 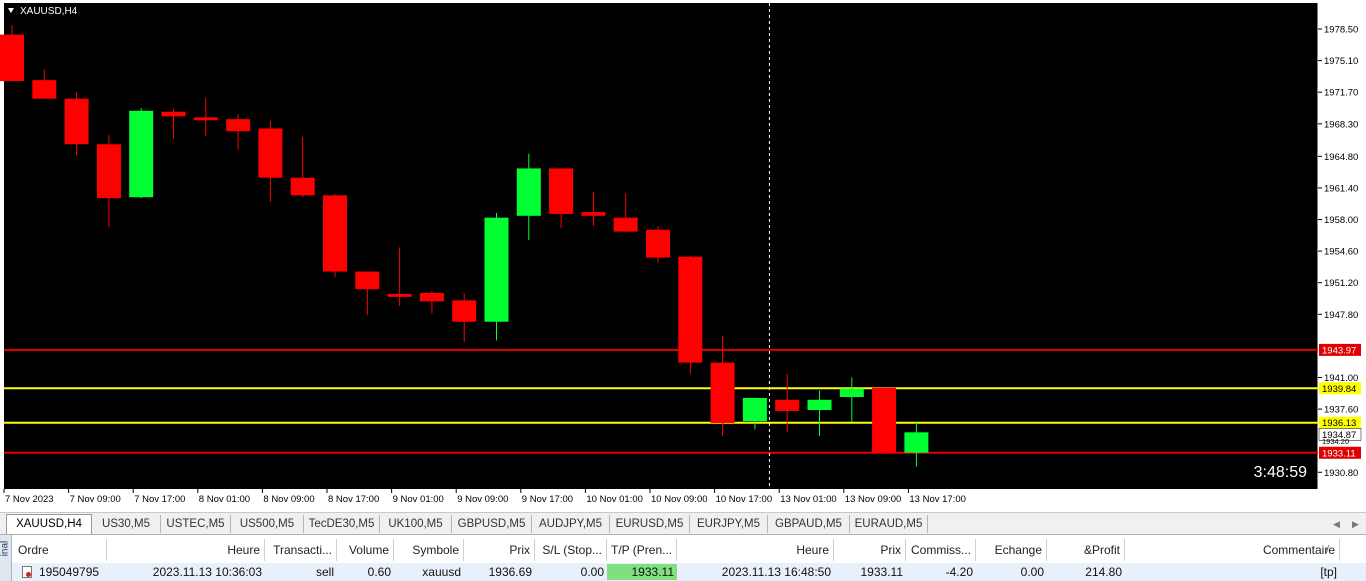 What do you see at coordinates (288, 499) in the screenshot?
I see `x-tick-label-4: 8 Nov 09:00` at bounding box center [288, 499].